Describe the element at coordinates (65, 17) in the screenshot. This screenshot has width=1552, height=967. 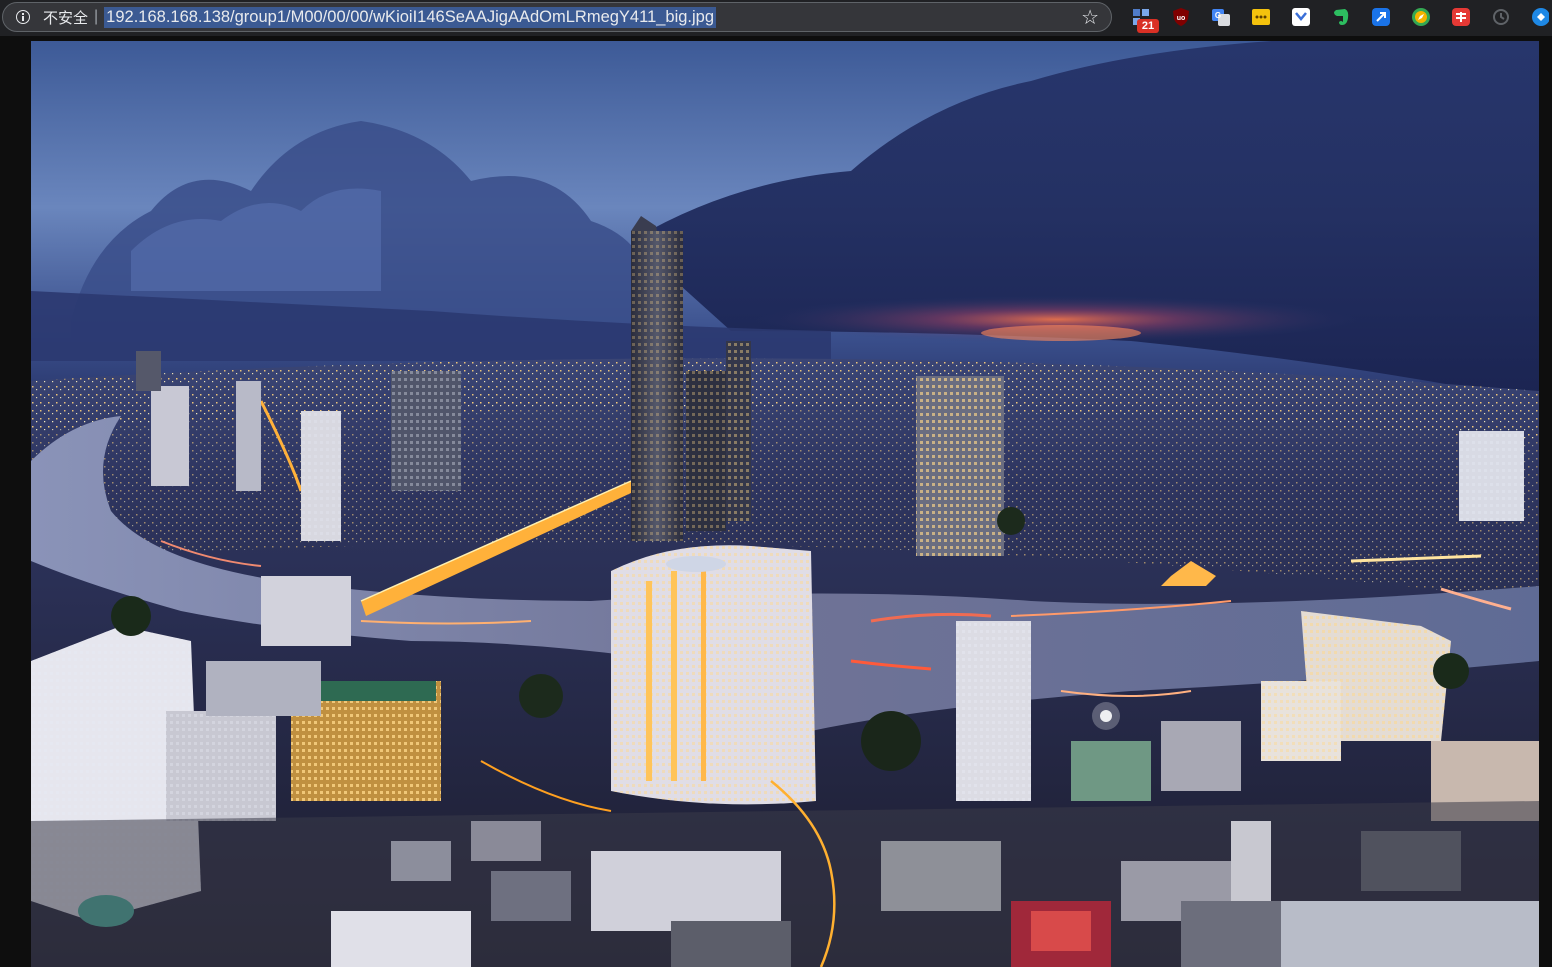
I see `security-label: 不安全` at that location.